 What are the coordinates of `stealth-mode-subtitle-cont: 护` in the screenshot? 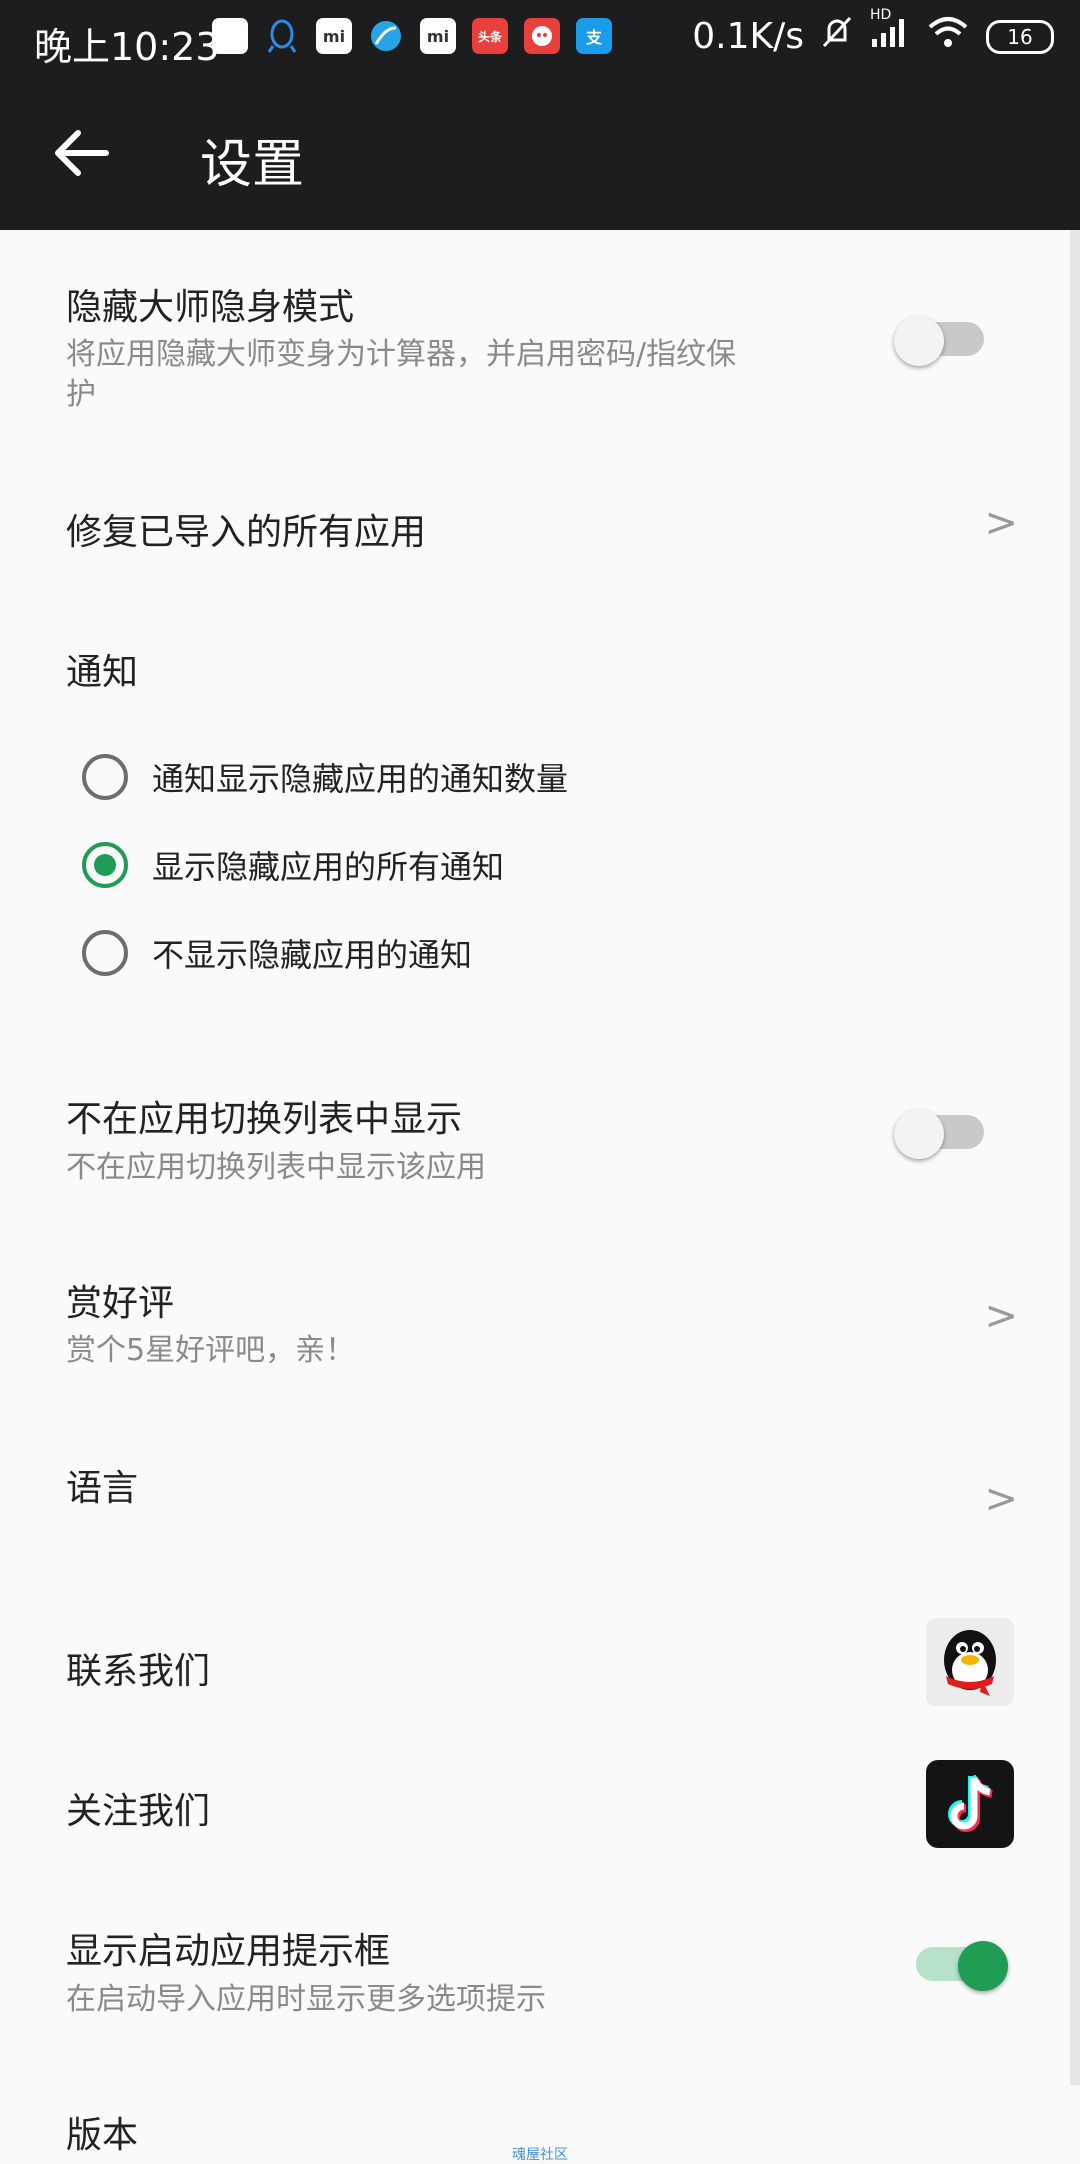 It's located at (81, 394).